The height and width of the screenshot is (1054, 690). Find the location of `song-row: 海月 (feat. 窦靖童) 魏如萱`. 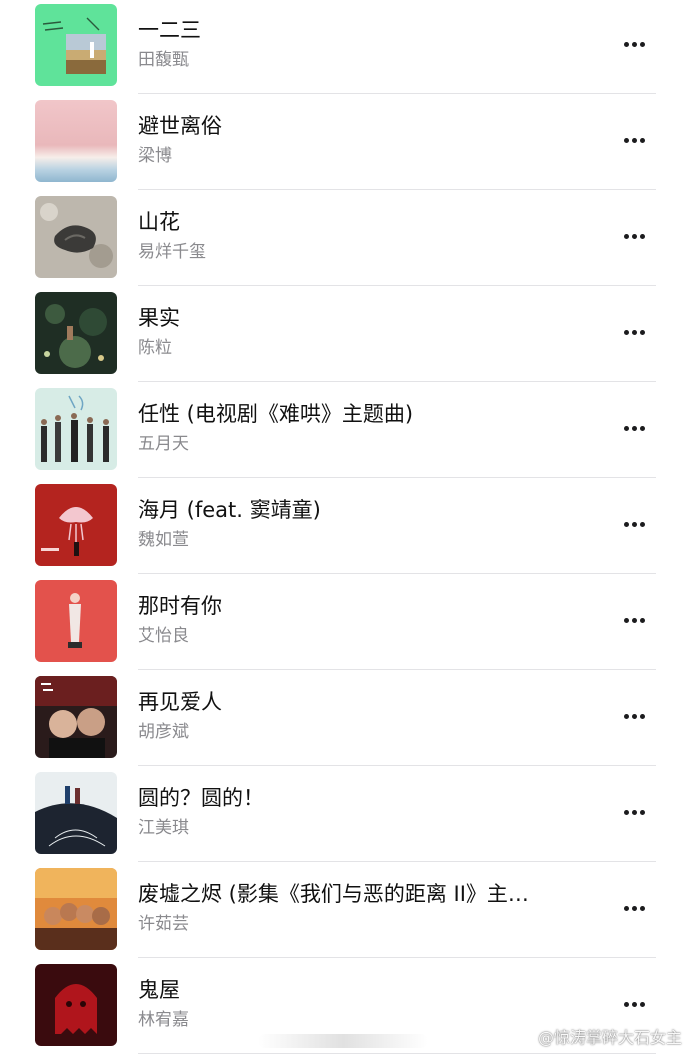

song-row: 海月 (feat. 窦靖童) 魏如萱 is located at coordinates (345, 526).